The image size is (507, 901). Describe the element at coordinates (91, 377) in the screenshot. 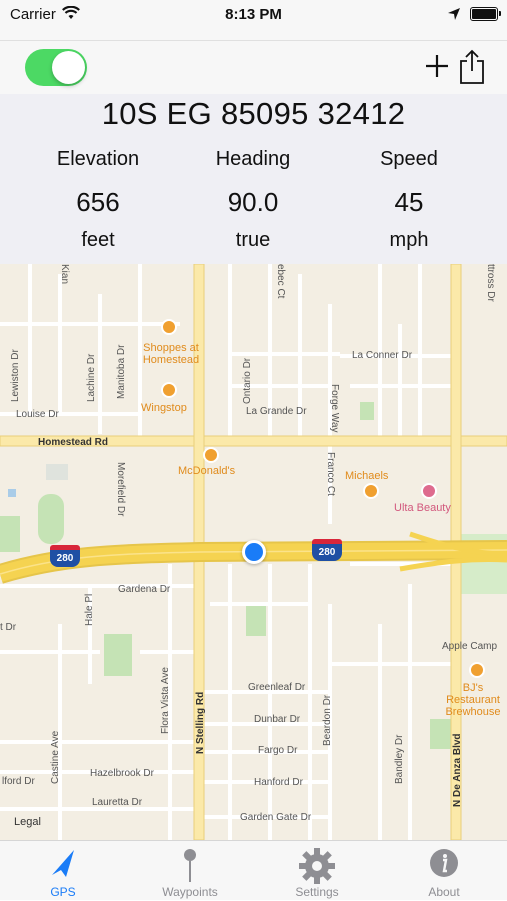

I see `street-label-lachine: Lachine Dr` at that location.